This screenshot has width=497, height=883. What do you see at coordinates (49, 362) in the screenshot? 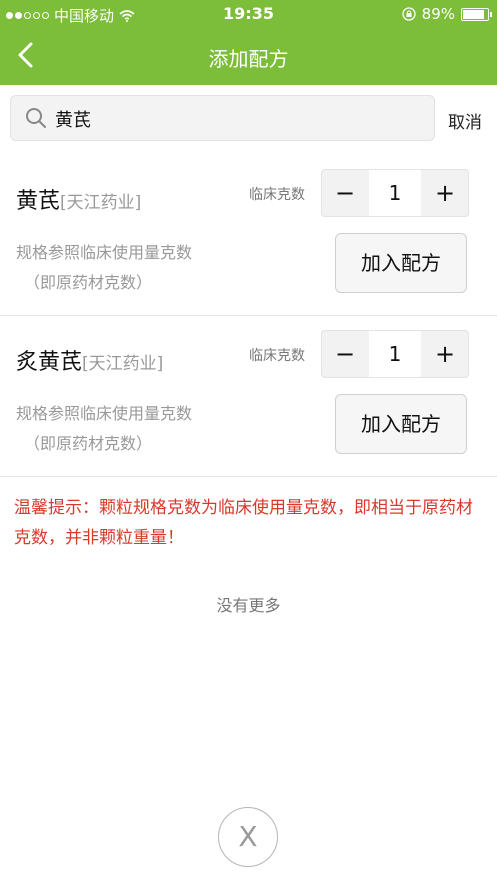
I see `item-name: 炙黄芪` at bounding box center [49, 362].